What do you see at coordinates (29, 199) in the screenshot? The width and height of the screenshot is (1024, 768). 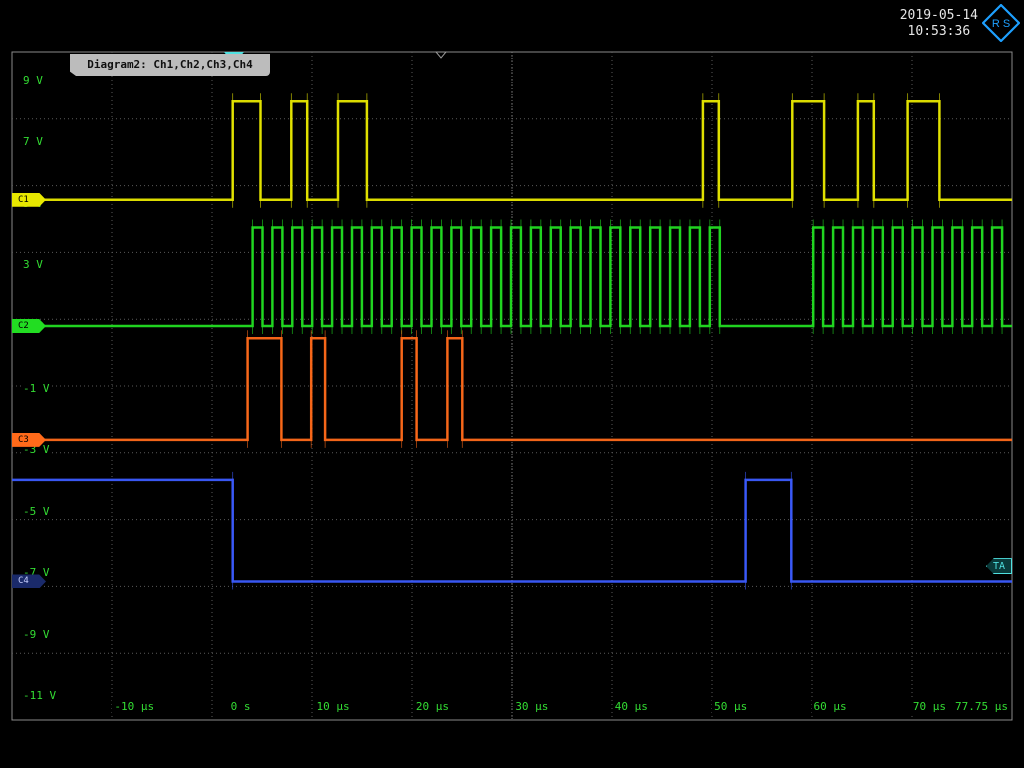 I see `channel-marker-c1: C1` at bounding box center [29, 199].